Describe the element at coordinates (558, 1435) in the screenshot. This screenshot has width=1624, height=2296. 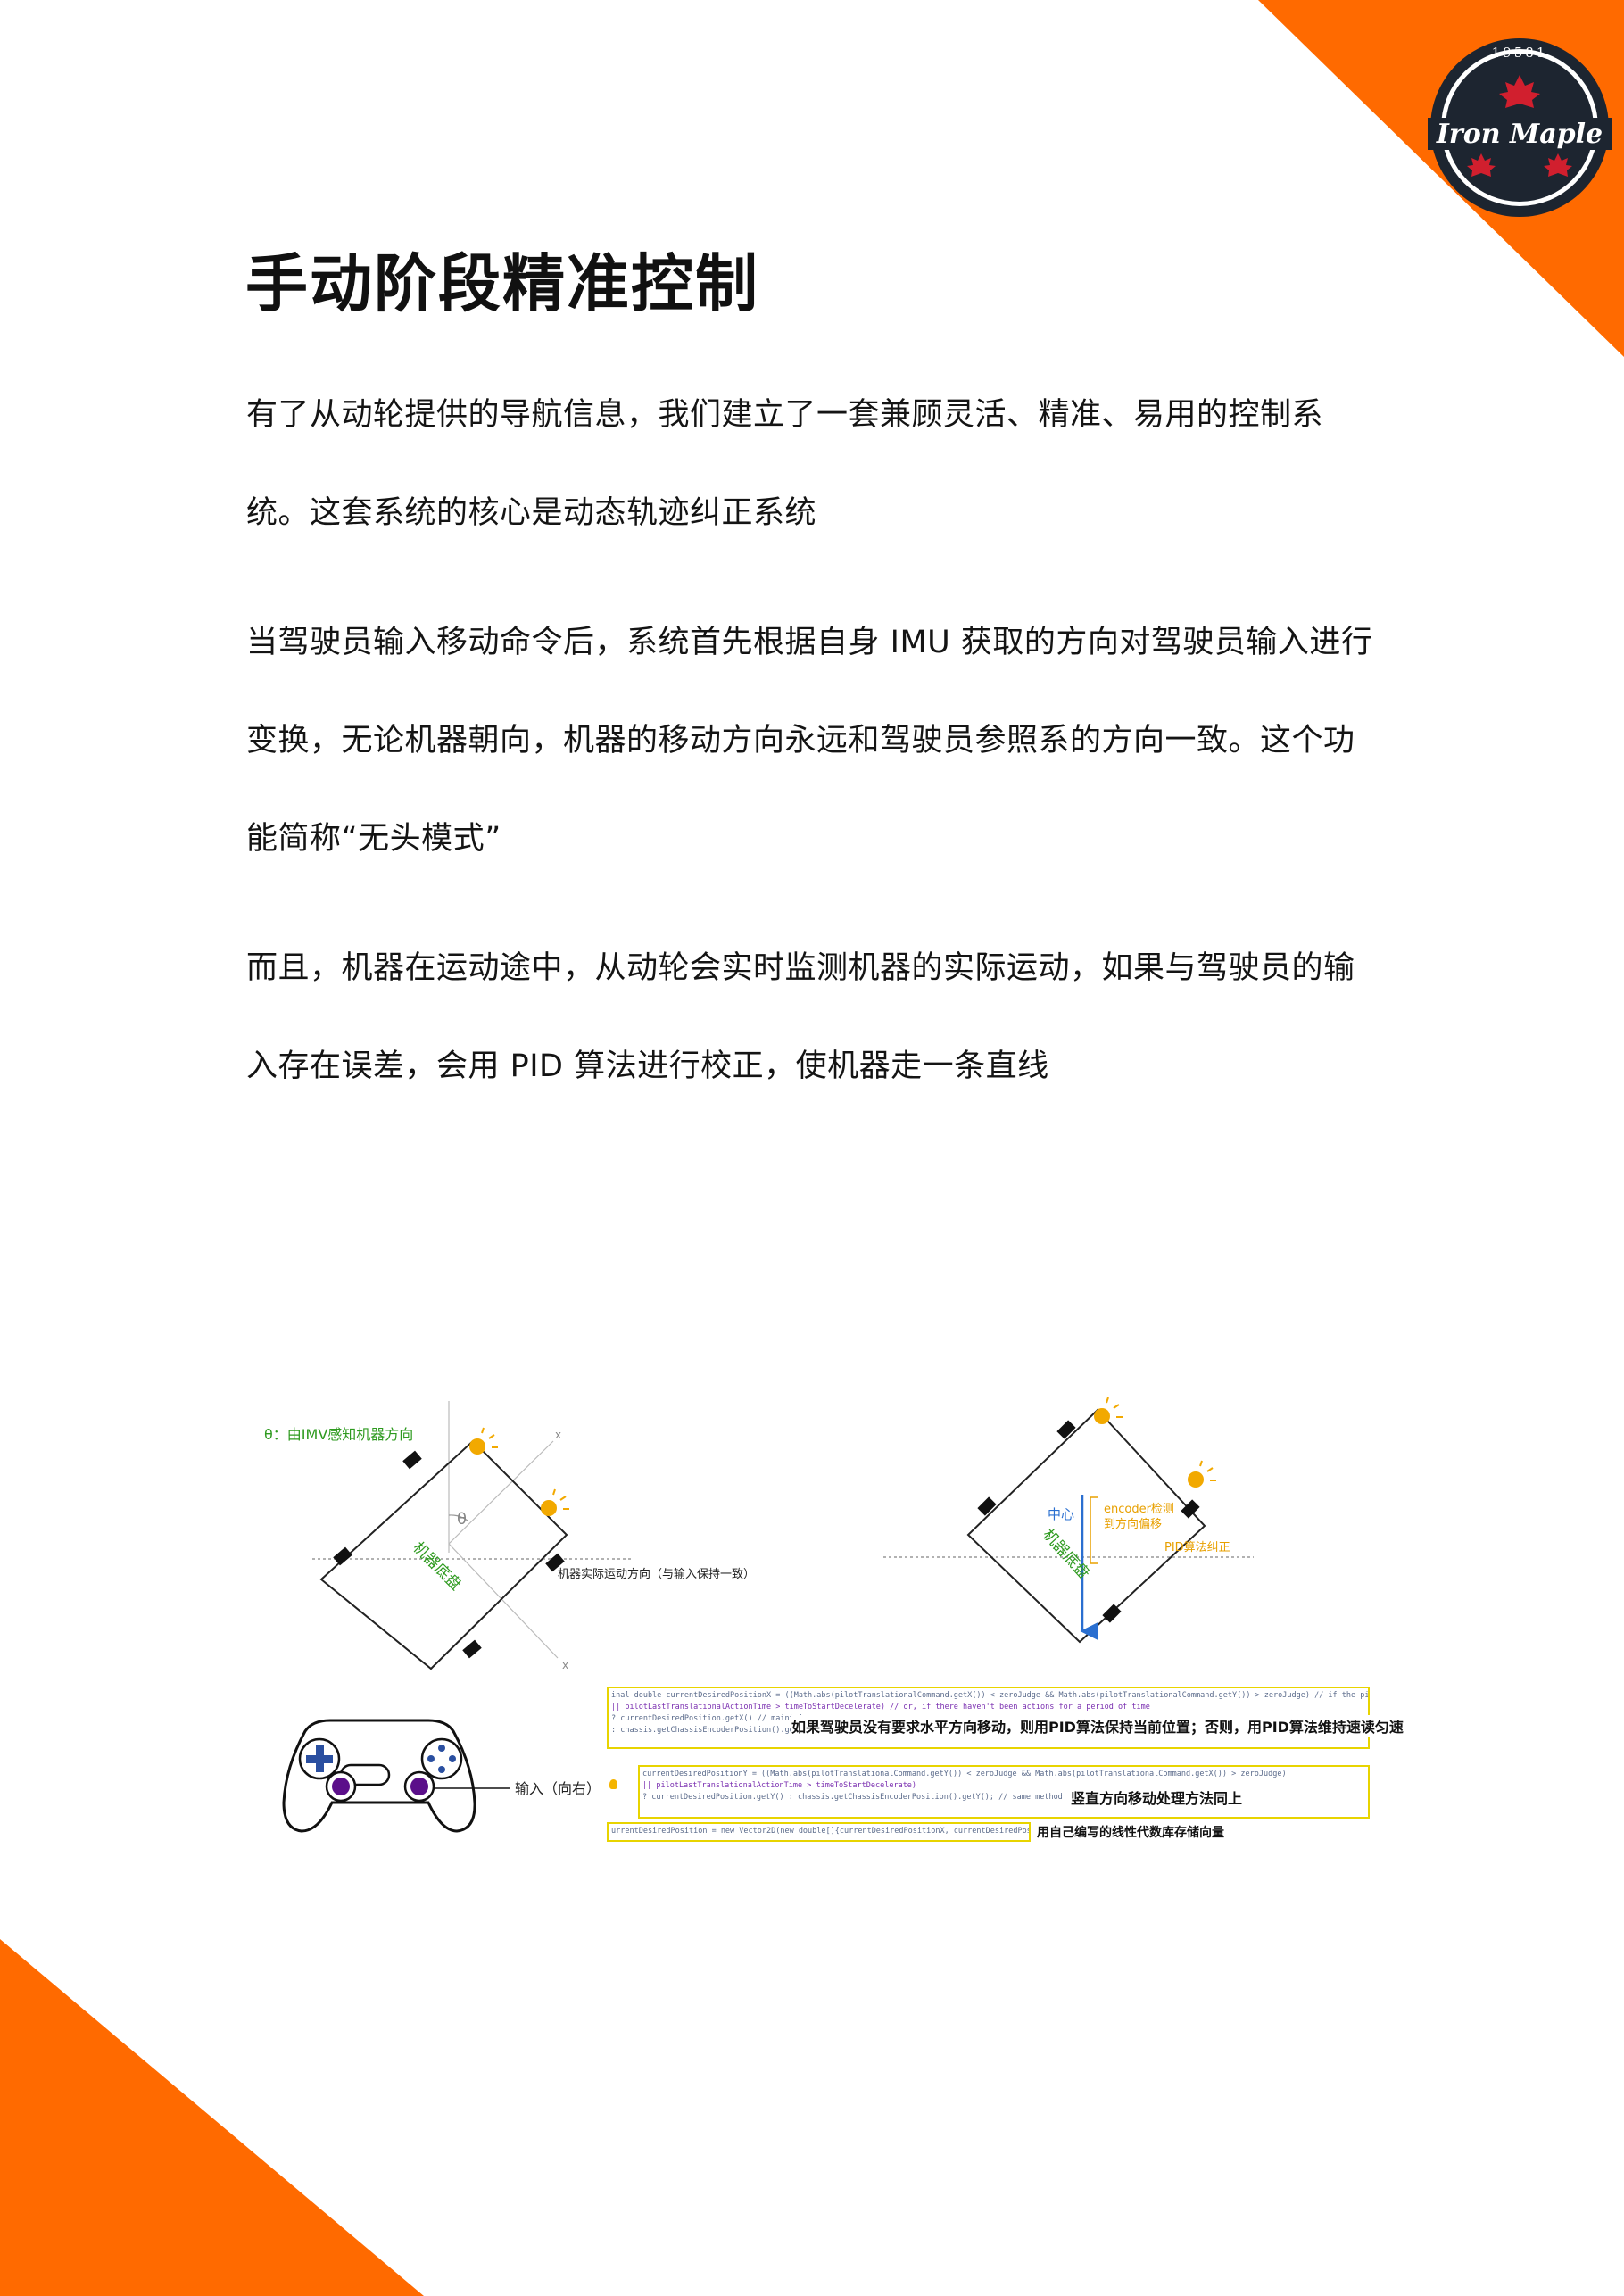
I see `axis-x-label-top: x` at that location.